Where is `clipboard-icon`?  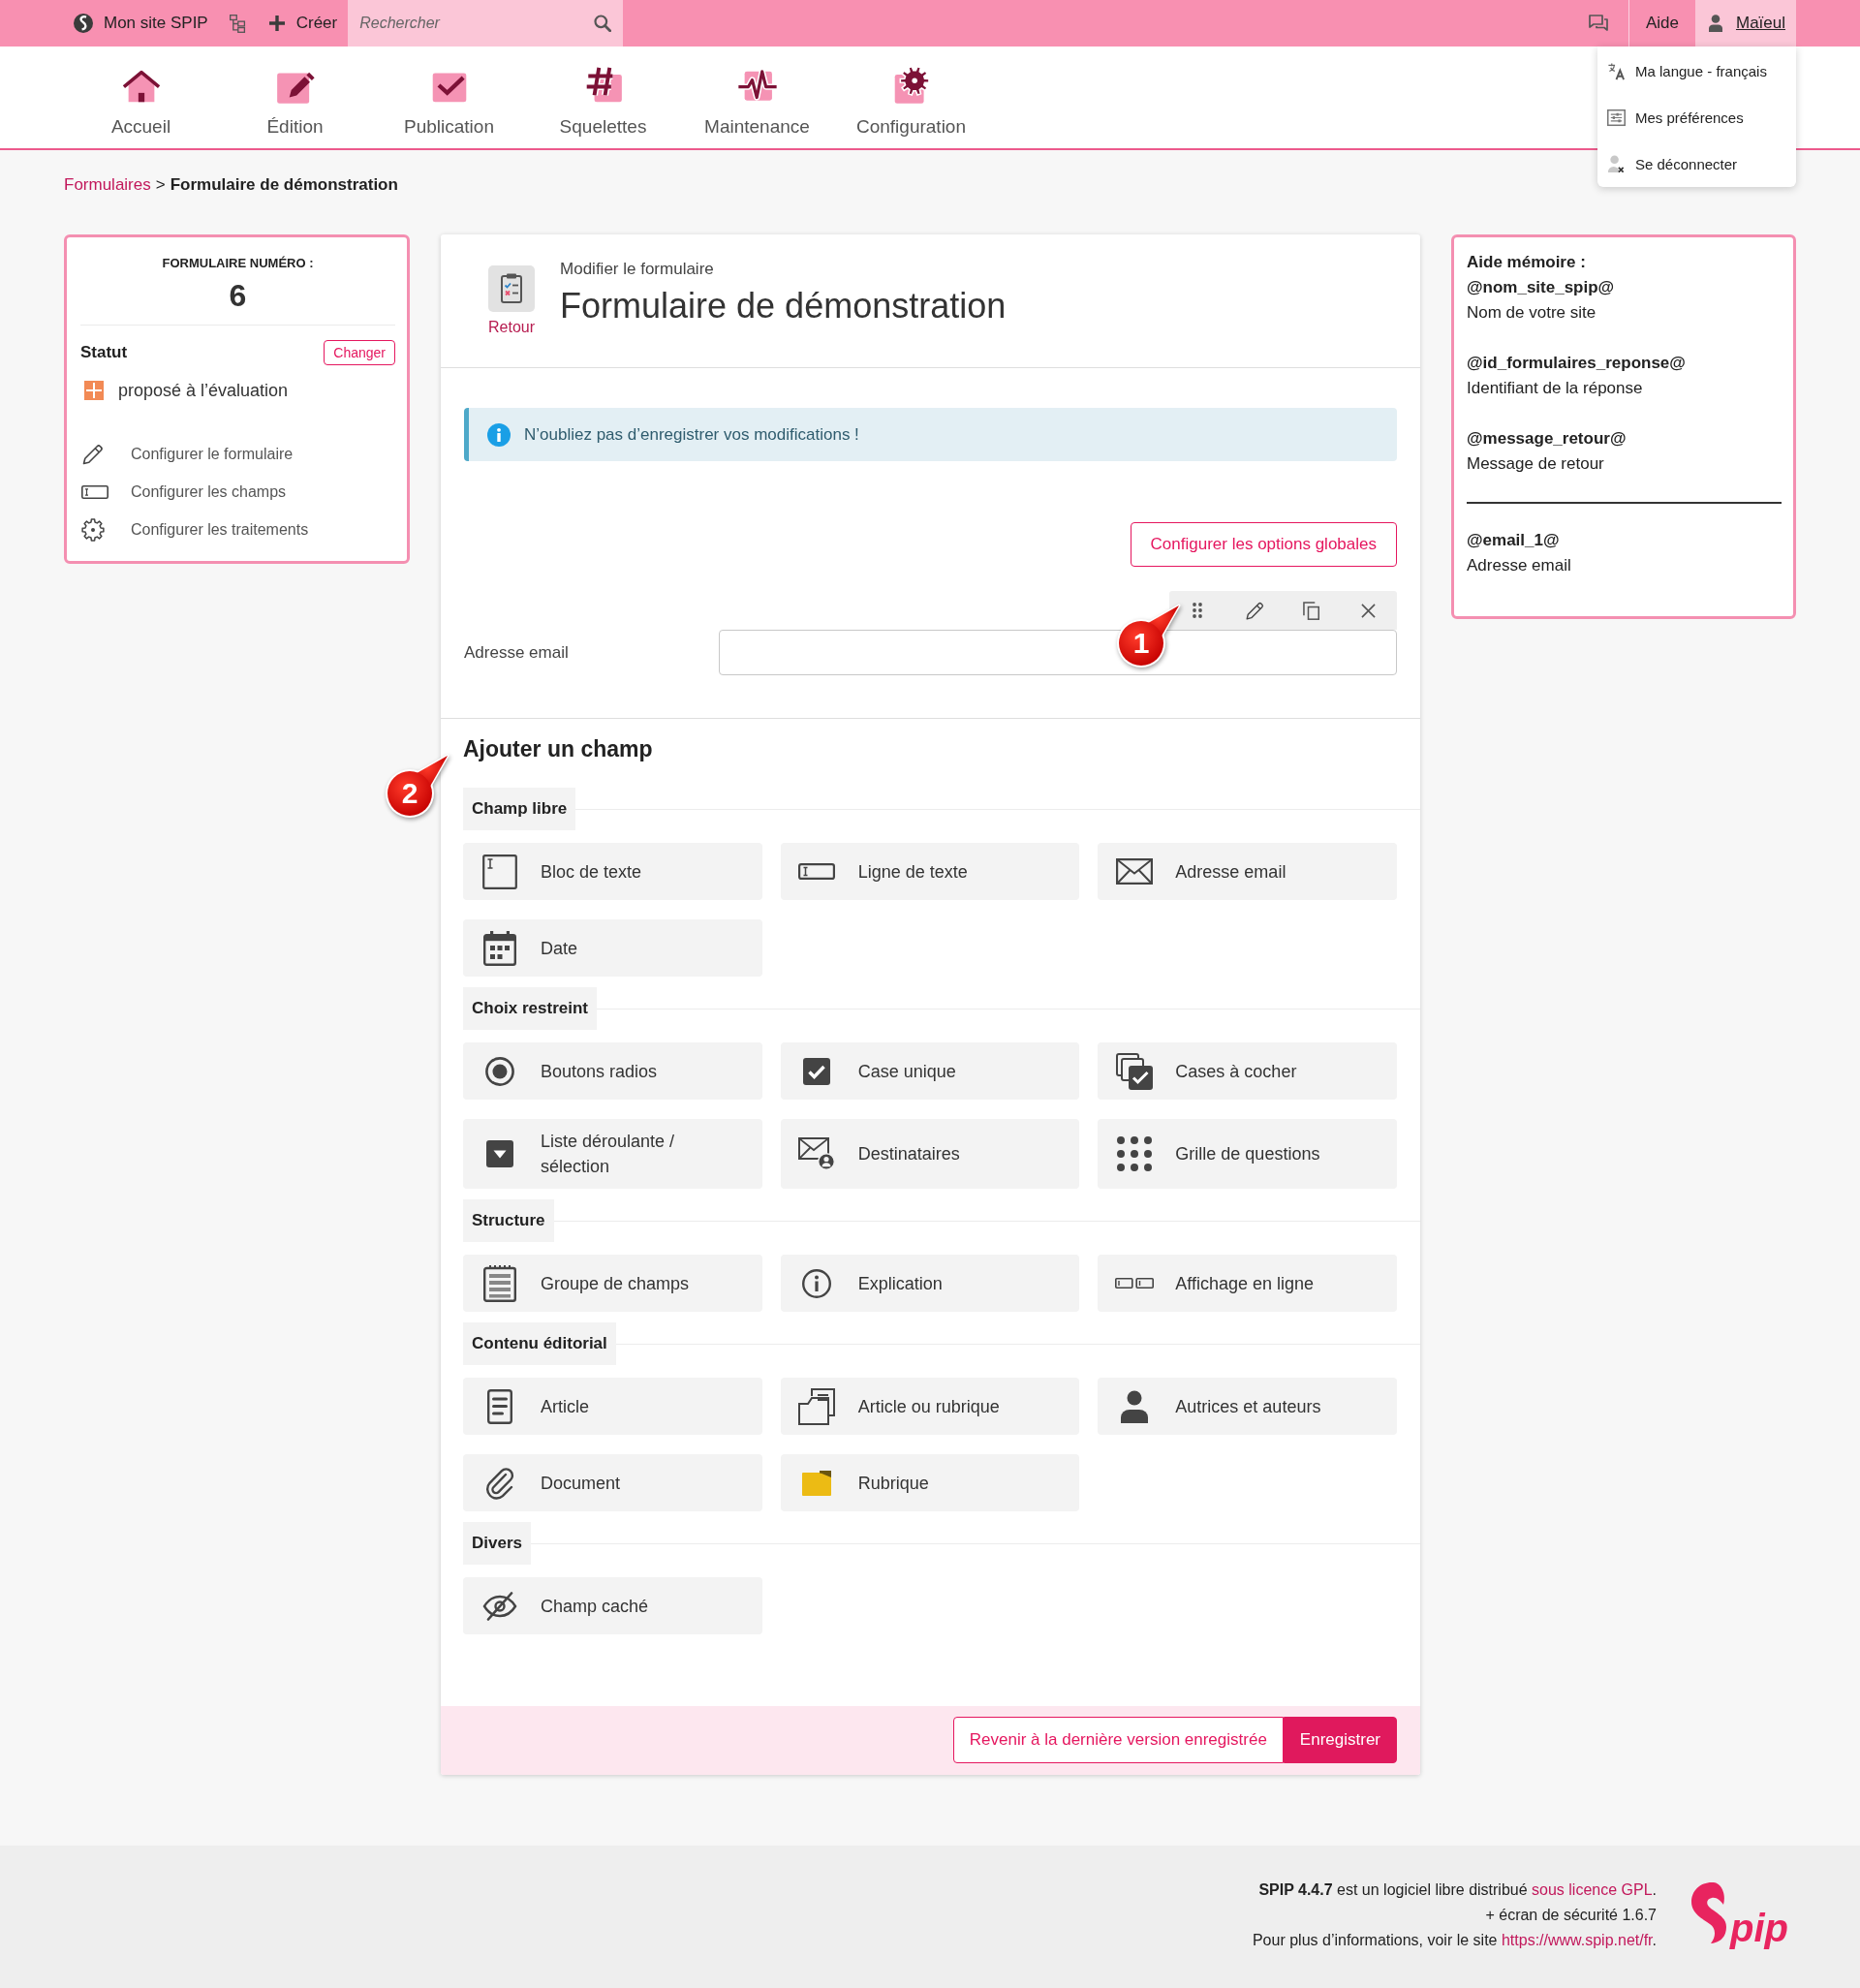
clipboard-icon is located at coordinates (511, 288).